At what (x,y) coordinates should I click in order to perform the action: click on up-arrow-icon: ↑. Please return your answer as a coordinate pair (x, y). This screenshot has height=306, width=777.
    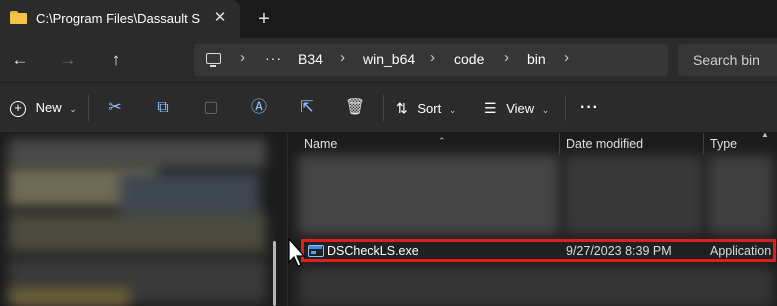
    Looking at the image, I should click on (116, 60).